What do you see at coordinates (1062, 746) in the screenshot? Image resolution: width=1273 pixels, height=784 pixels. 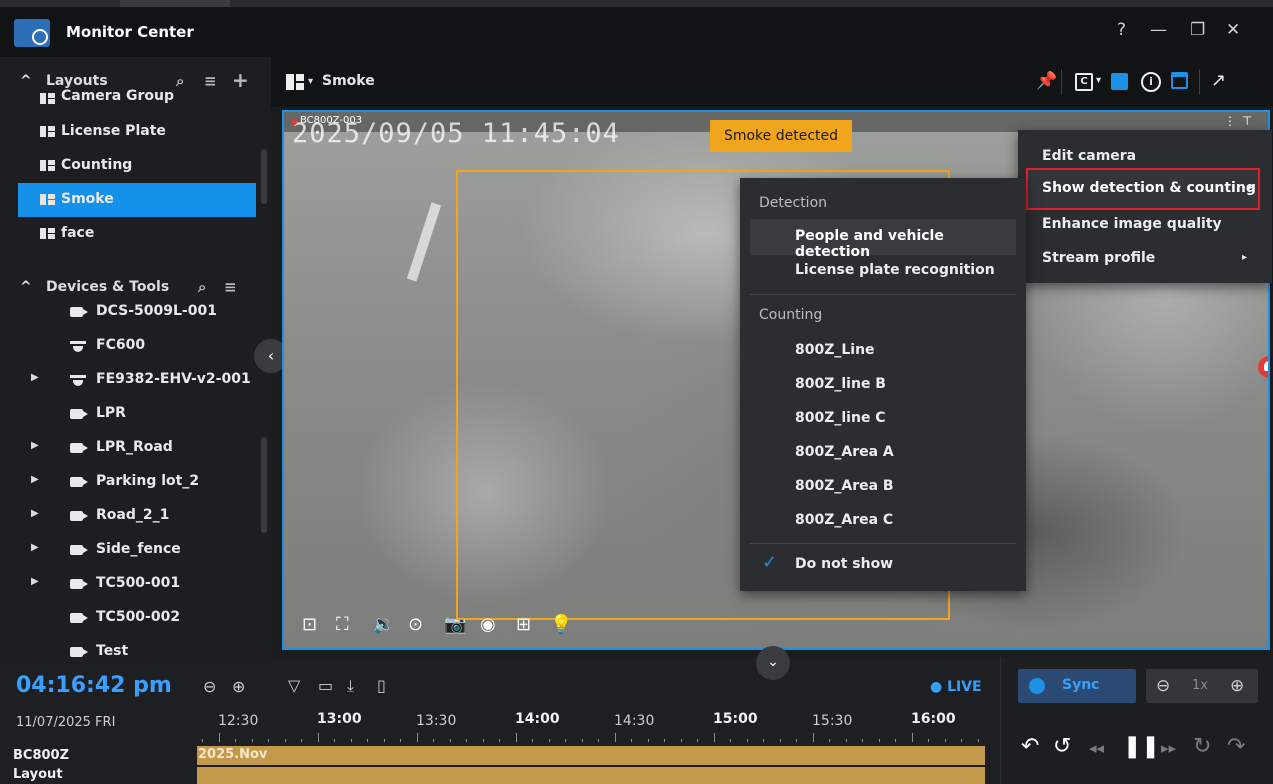 I see `rewind-10-icon: ↺` at bounding box center [1062, 746].